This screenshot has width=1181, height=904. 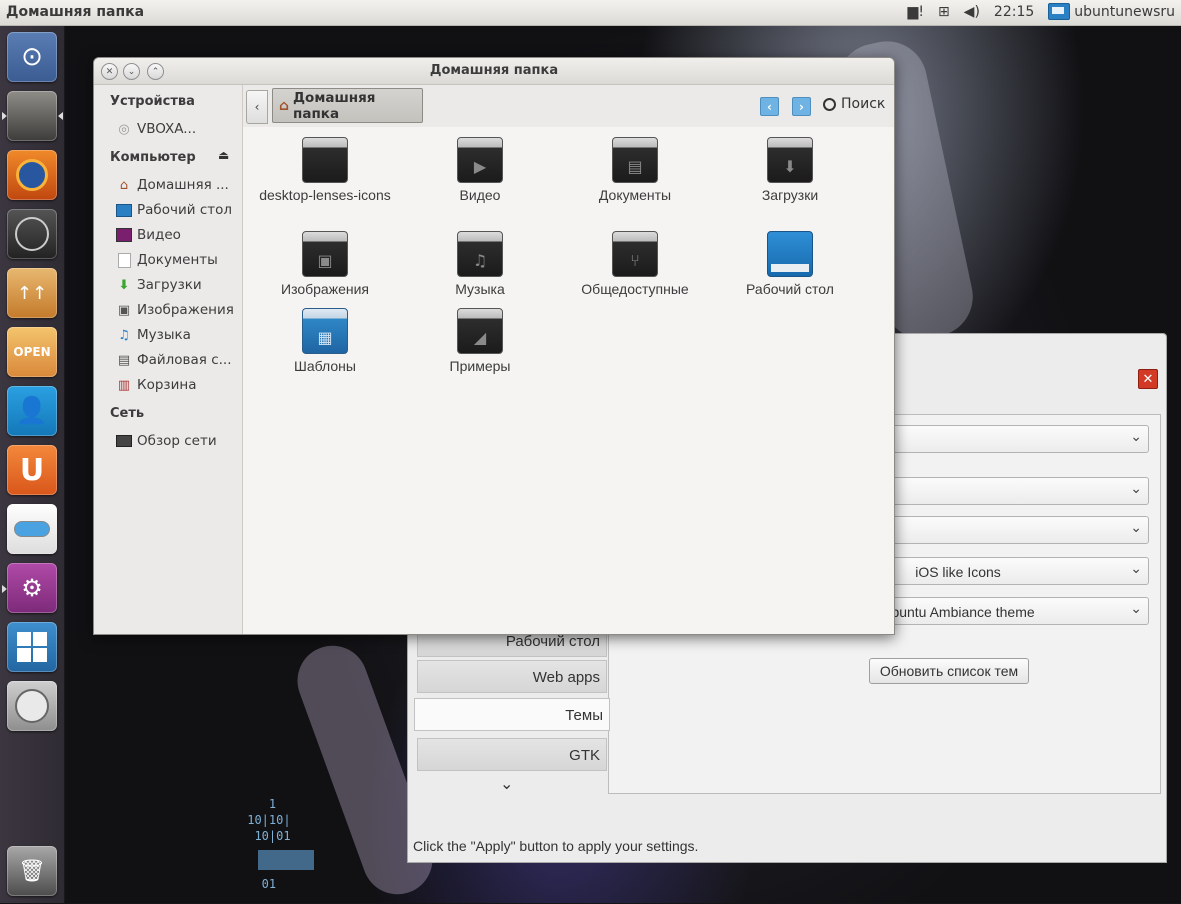 I want to click on search-button: Поиск, so click(x=854, y=104).